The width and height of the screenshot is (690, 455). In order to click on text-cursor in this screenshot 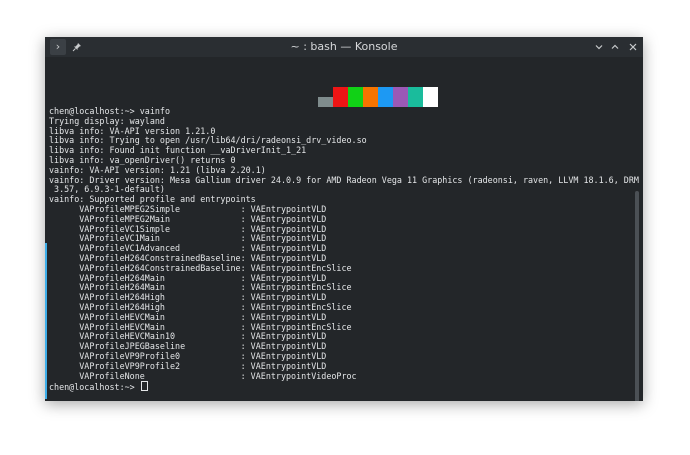, I will do `click(144, 386)`.